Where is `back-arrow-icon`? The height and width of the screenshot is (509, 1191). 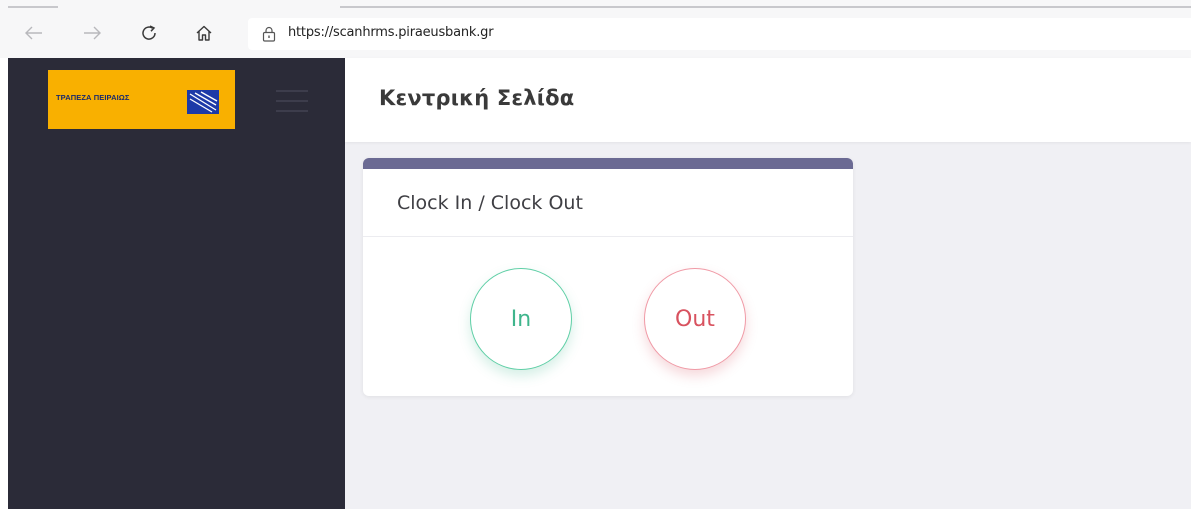 back-arrow-icon is located at coordinates (34, 33).